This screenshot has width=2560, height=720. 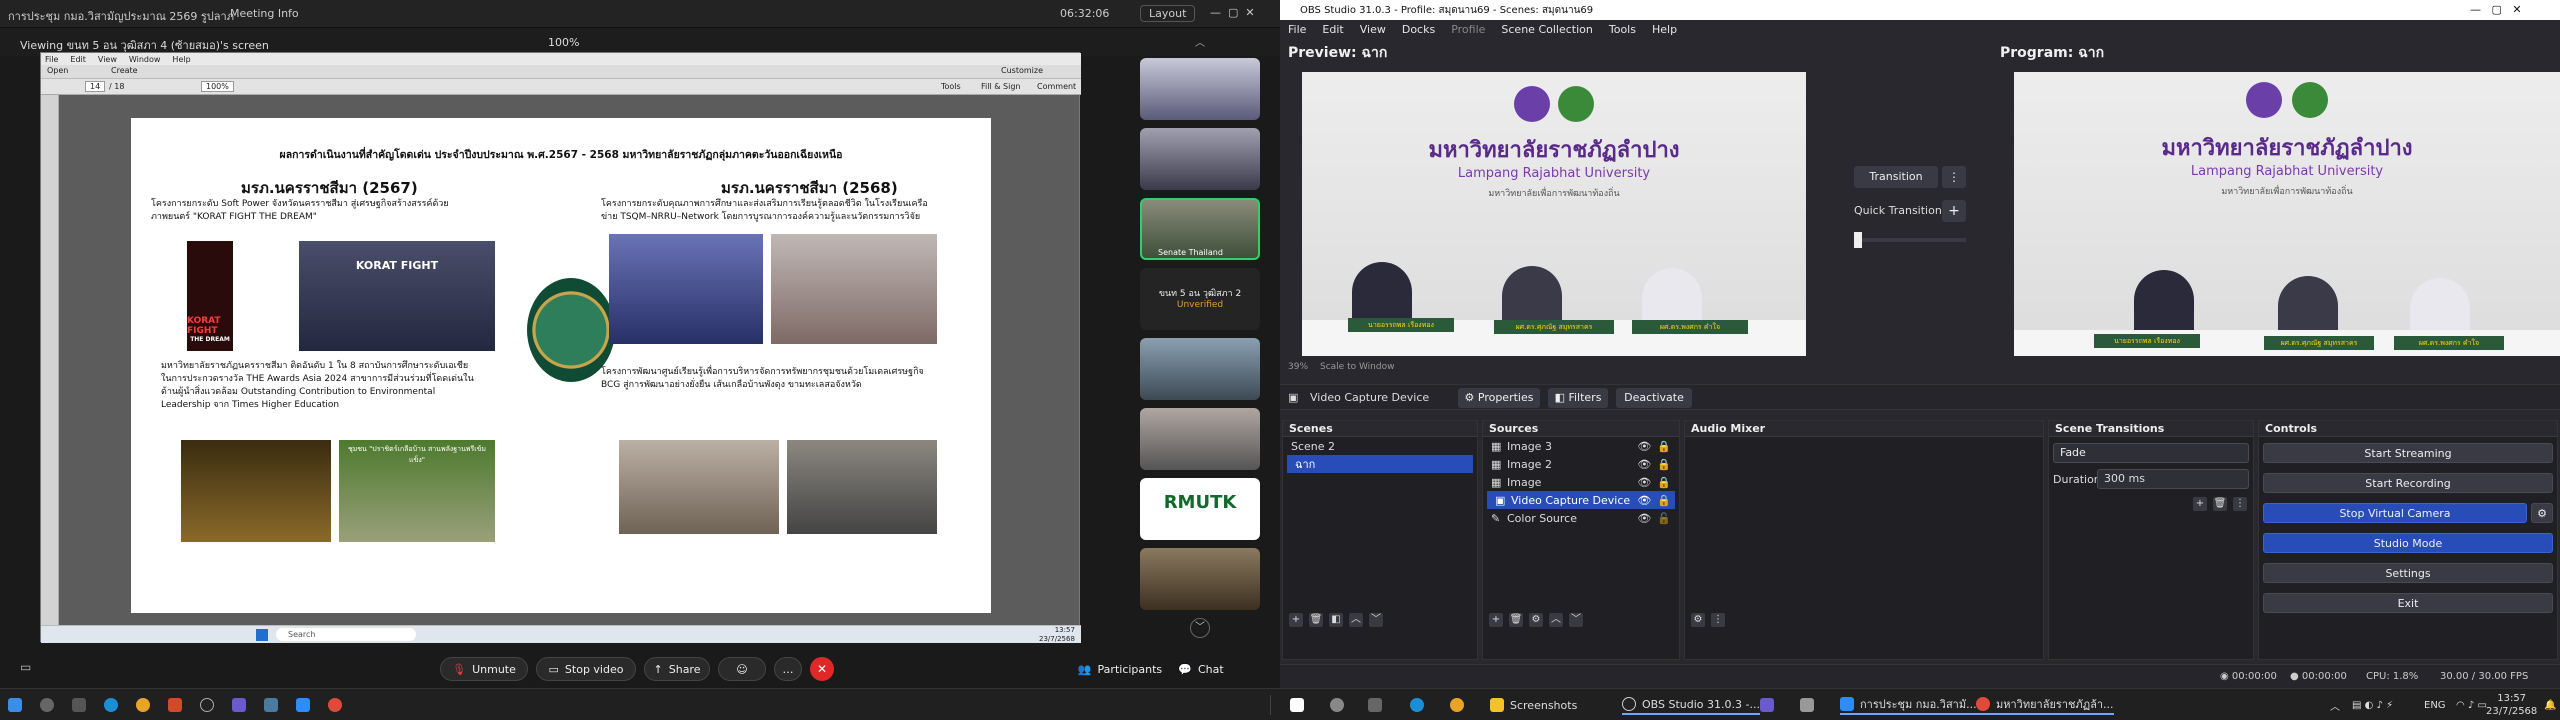 What do you see at coordinates (264, 13) in the screenshot?
I see `meeting-info-button: Meeting Info` at bounding box center [264, 13].